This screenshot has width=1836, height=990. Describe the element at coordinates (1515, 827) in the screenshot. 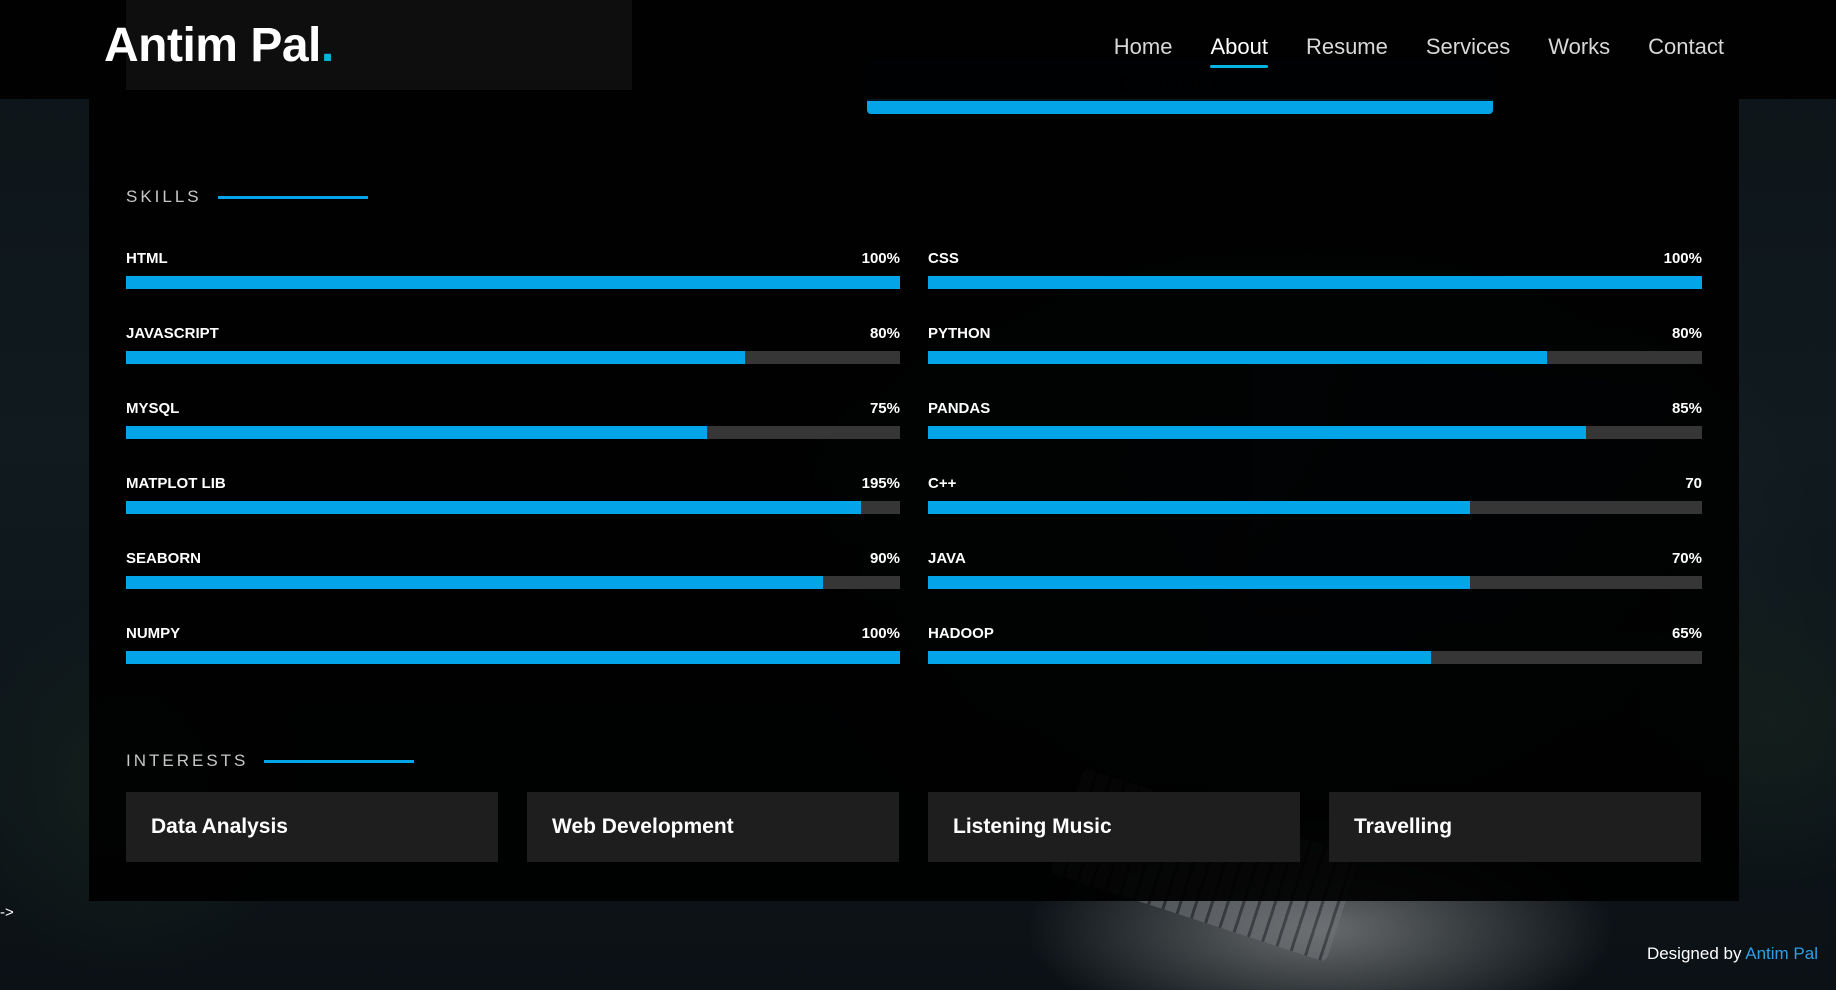

I see `interest-card-travelling: Travelling` at that location.